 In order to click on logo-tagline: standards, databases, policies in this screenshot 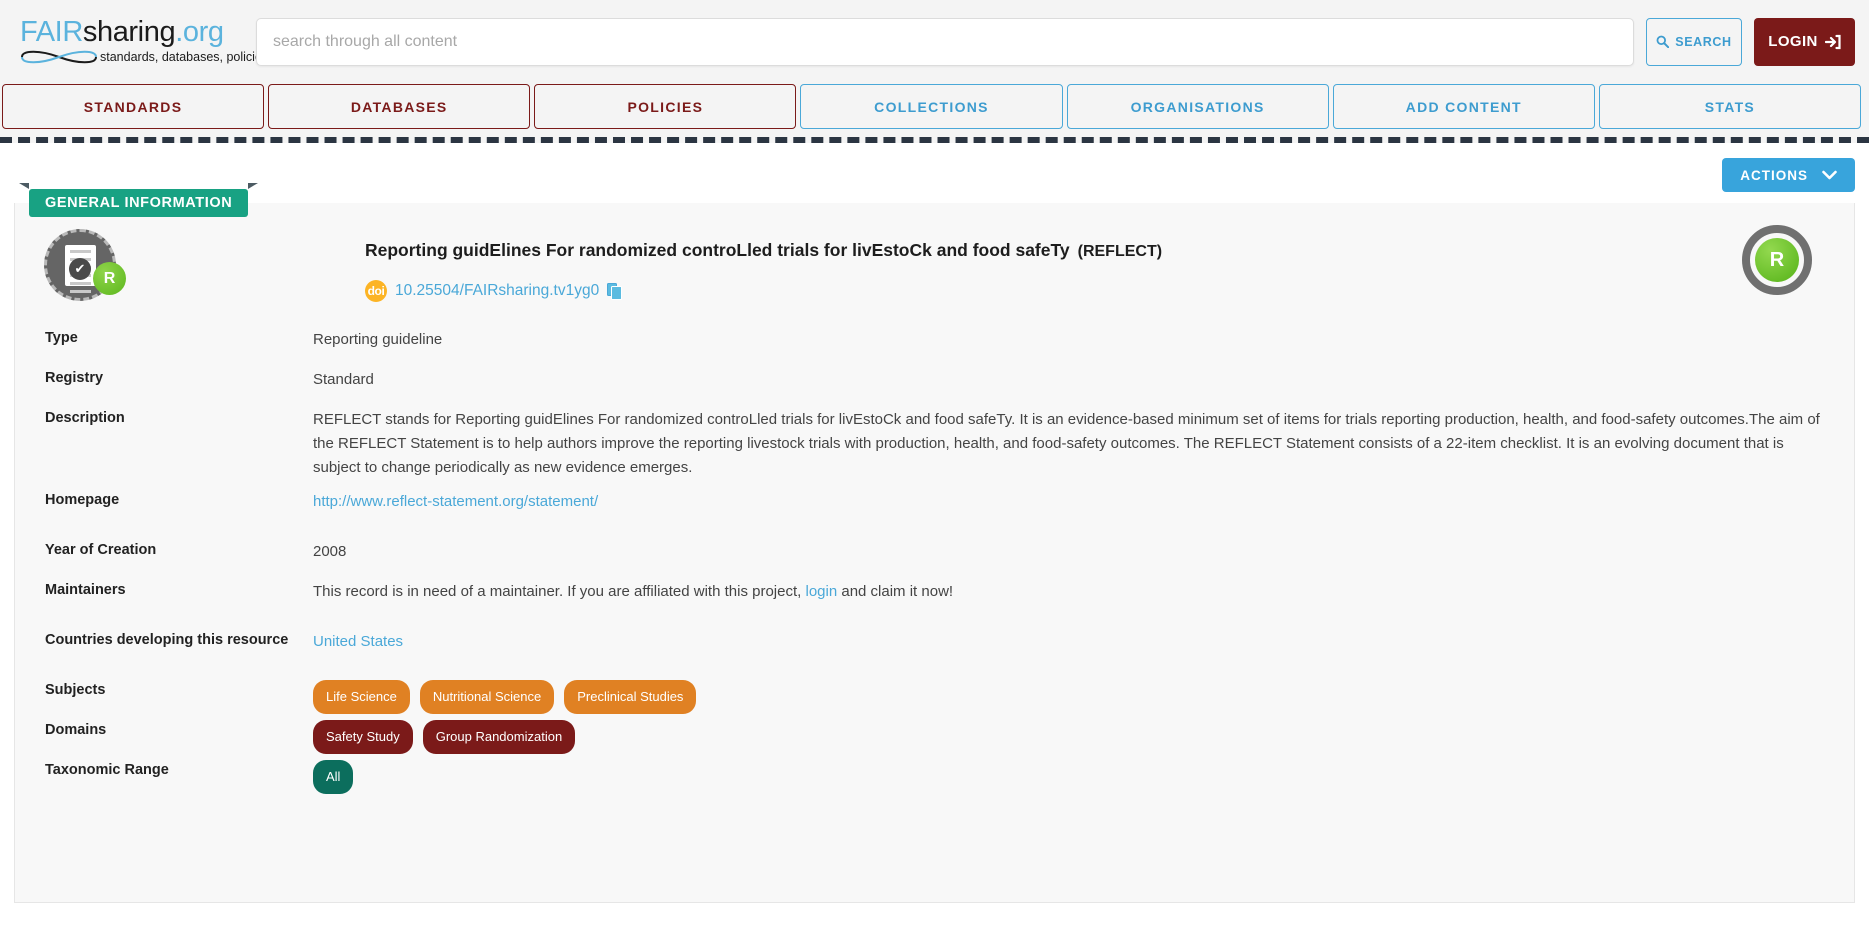, I will do `click(184, 57)`.